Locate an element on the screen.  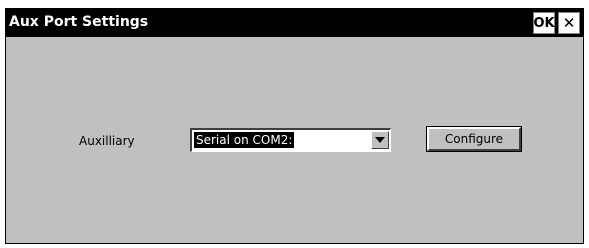
close-icon: ✕ is located at coordinates (569, 23).